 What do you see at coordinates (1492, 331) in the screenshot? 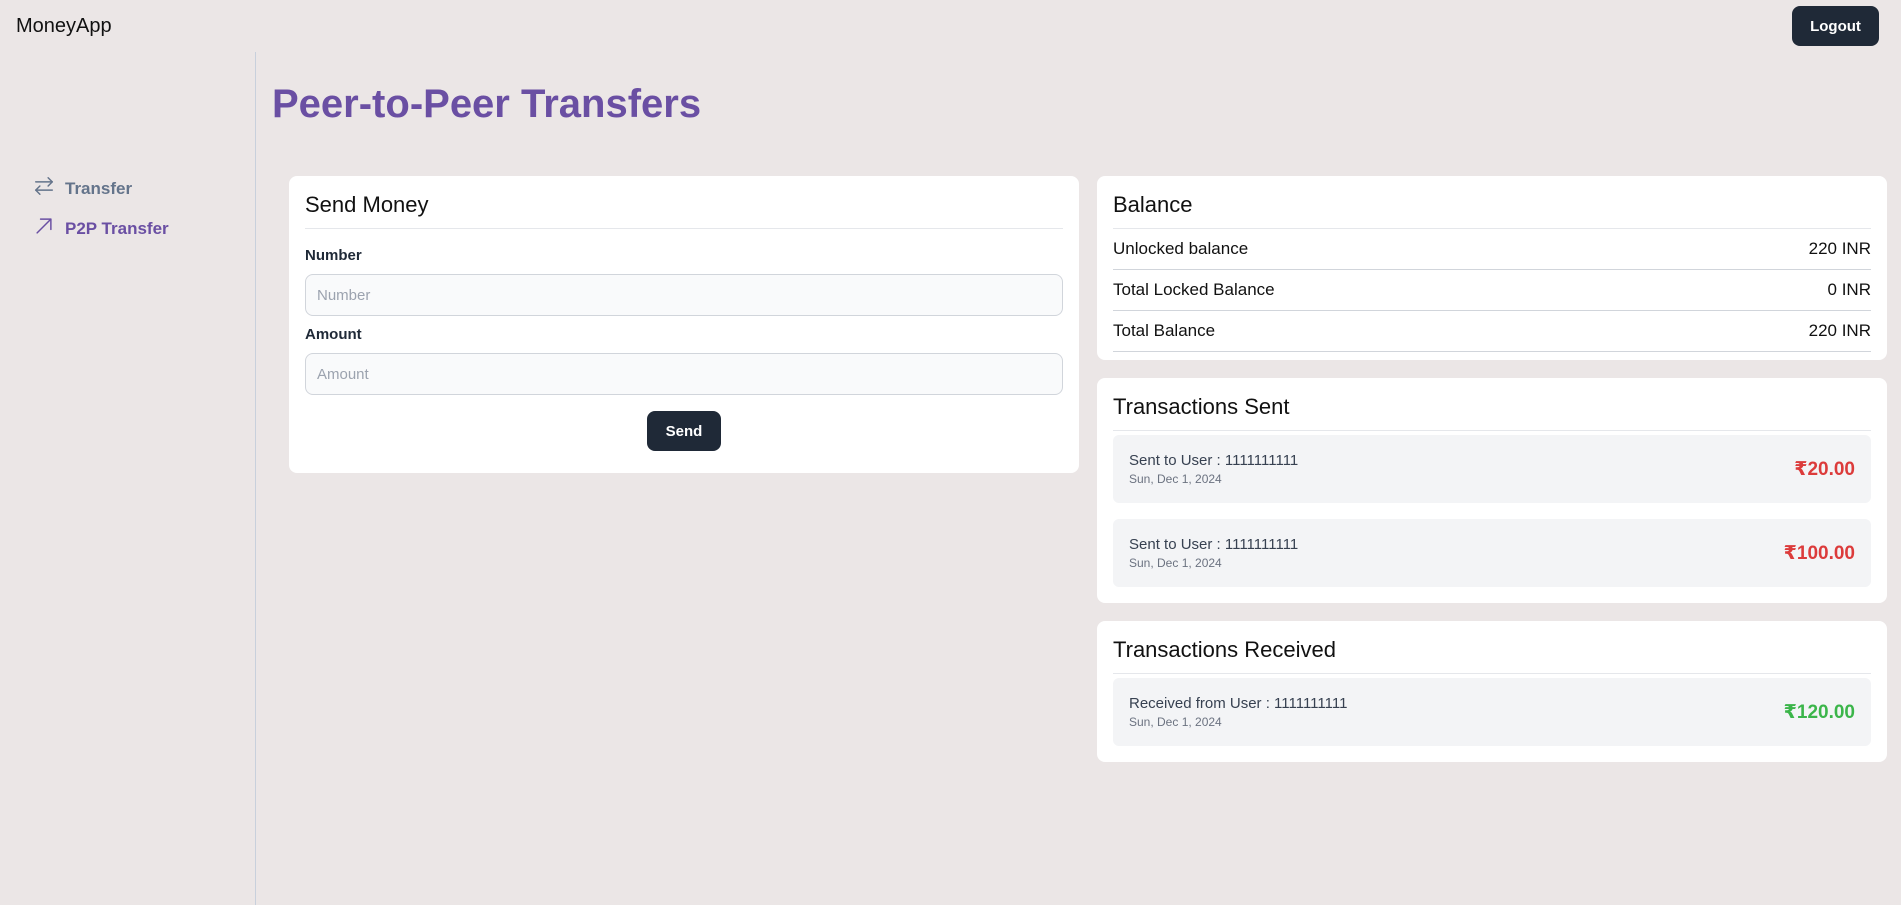
I see `balance-row-total: Total Balance 220 INR` at bounding box center [1492, 331].